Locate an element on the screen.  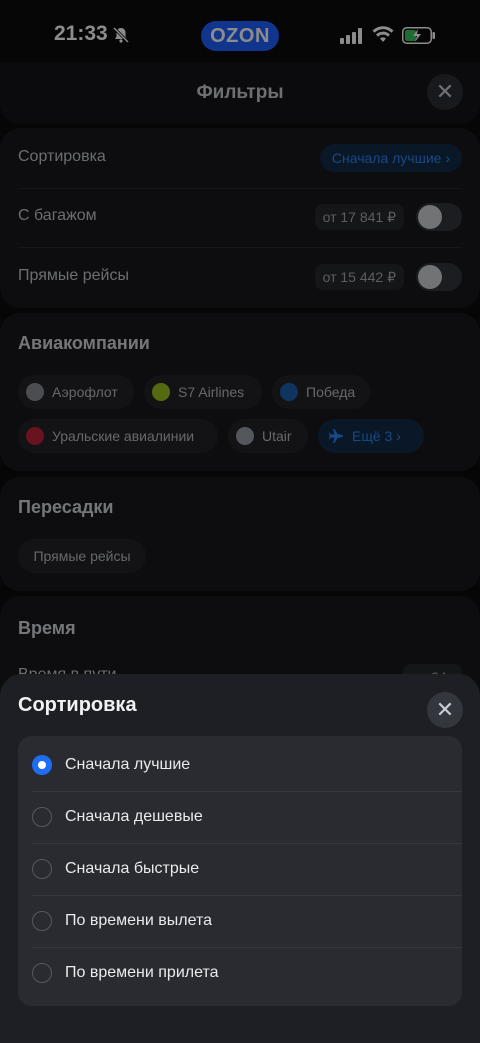
wifi-icon is located at coordinates (383, 34).